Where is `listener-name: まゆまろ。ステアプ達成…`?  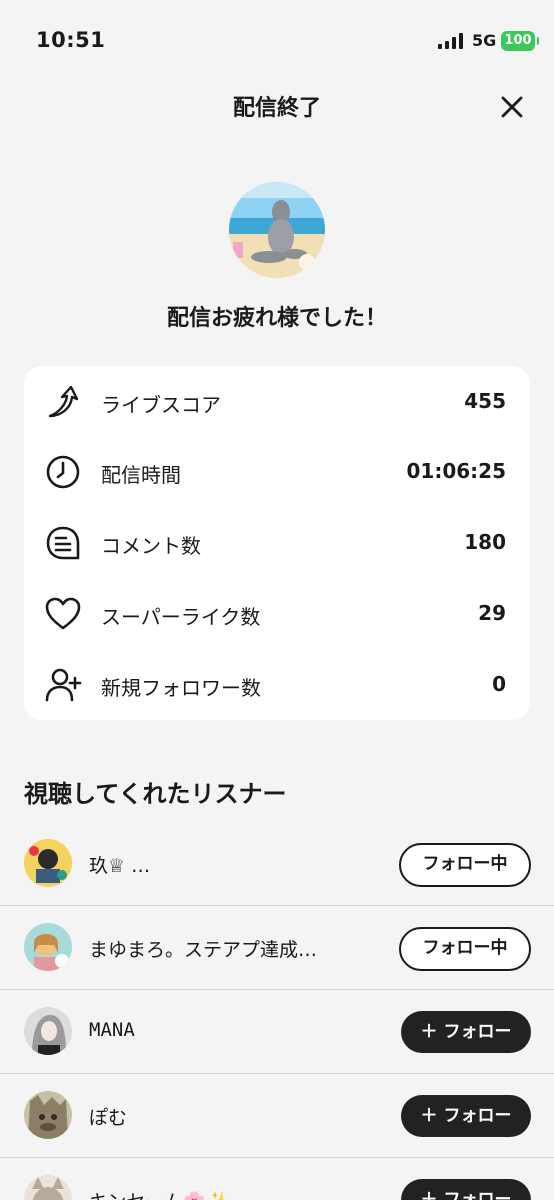
listener-name: まゆまろ。ステアプ達成… is located at coordinates (203, 948).